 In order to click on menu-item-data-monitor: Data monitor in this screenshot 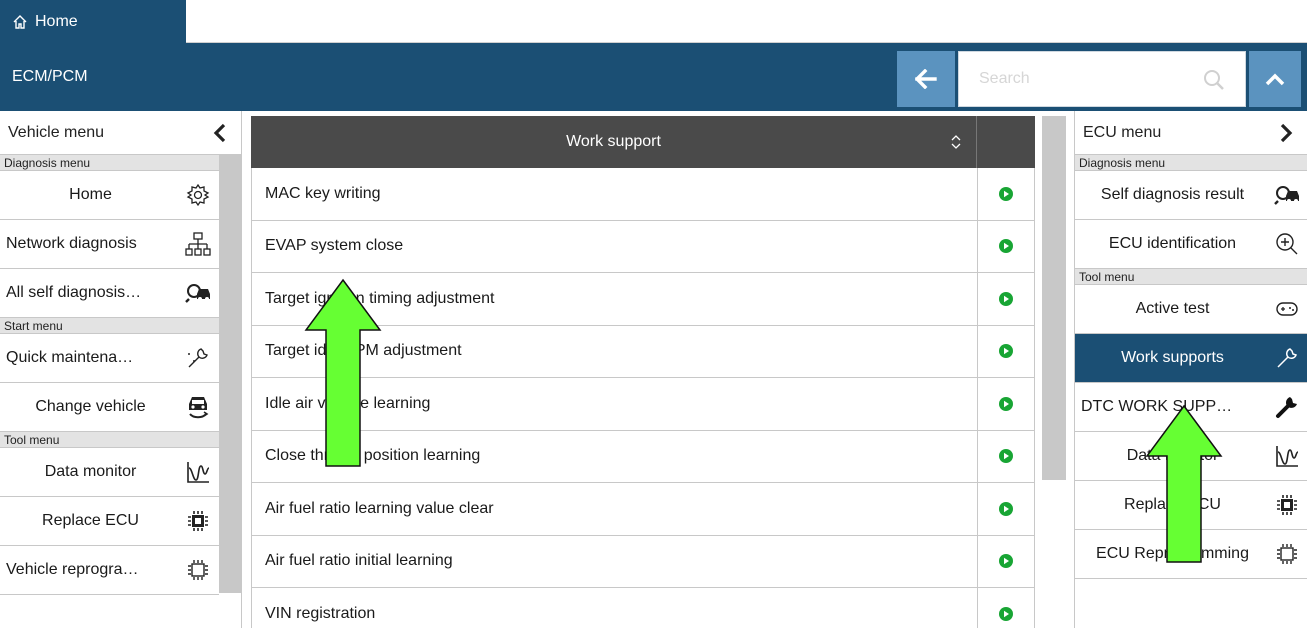, I will do `click(109, 472)`.